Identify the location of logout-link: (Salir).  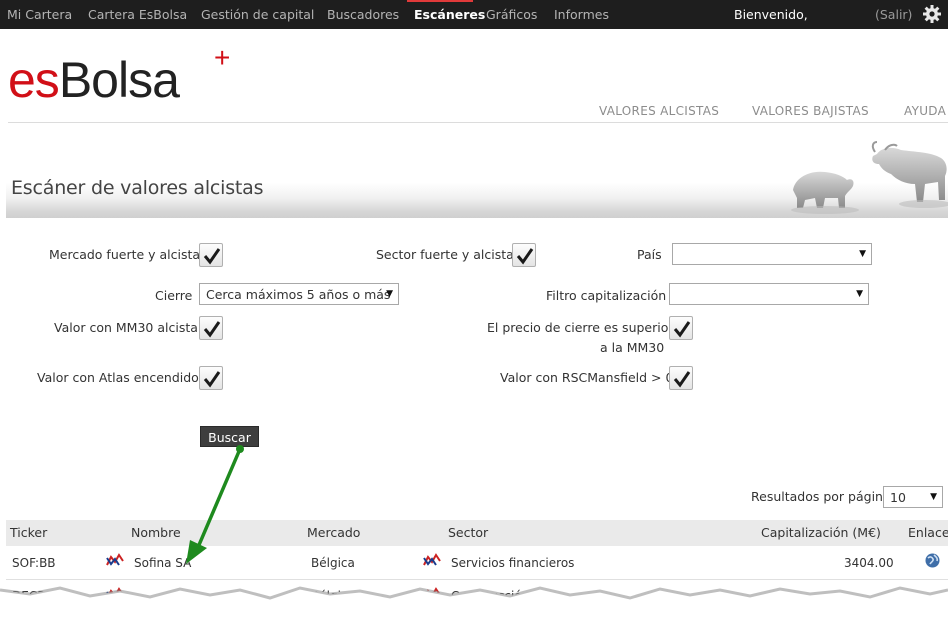
(893, 14).